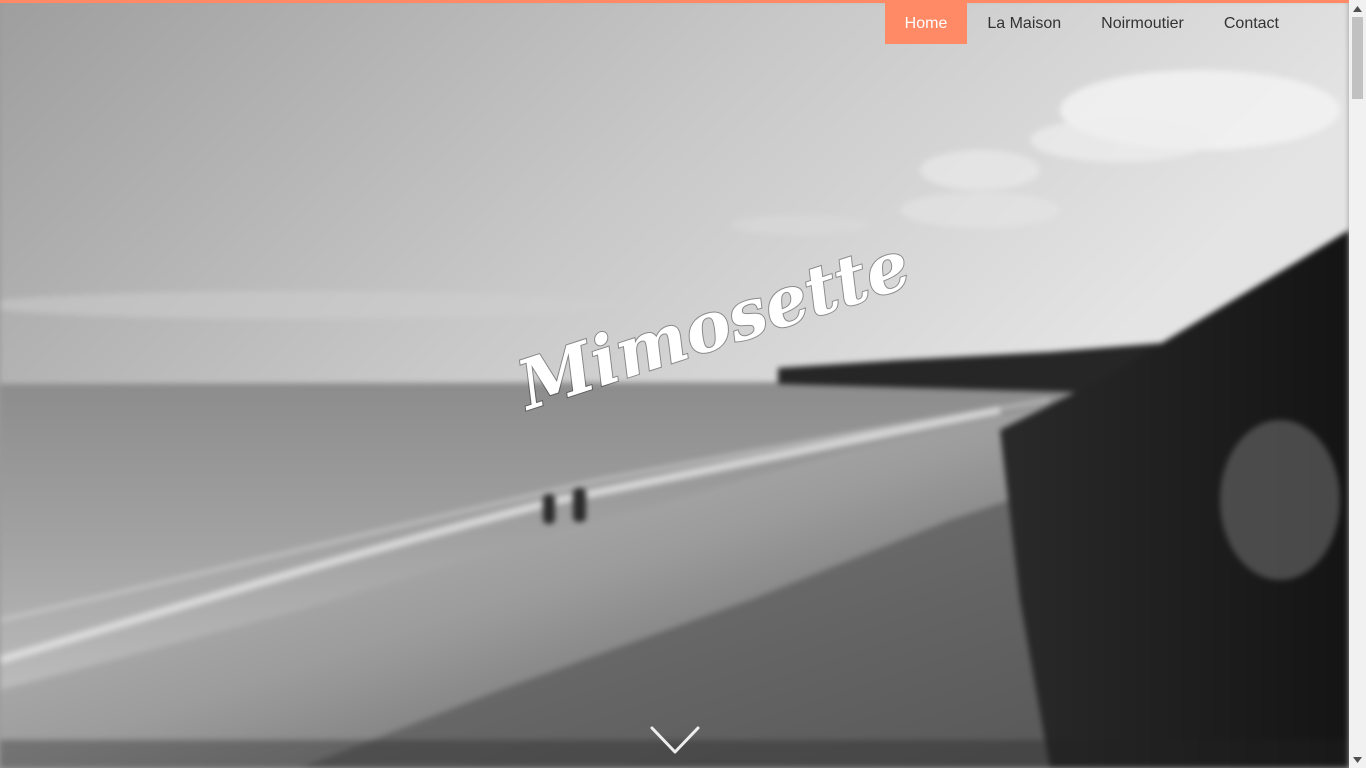 This screenshot has width=1366, height=768. What do you see at coordinates (1142, 23) in the screenshot?
I see `nav-item-noirmoutier: Noirmoutier` at bounding box center [1142, 23].